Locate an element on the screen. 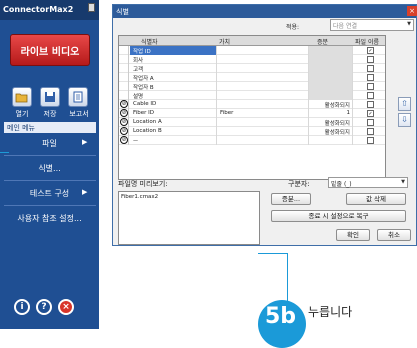  apply-label: 적용: is located at coordinates (293, 27).